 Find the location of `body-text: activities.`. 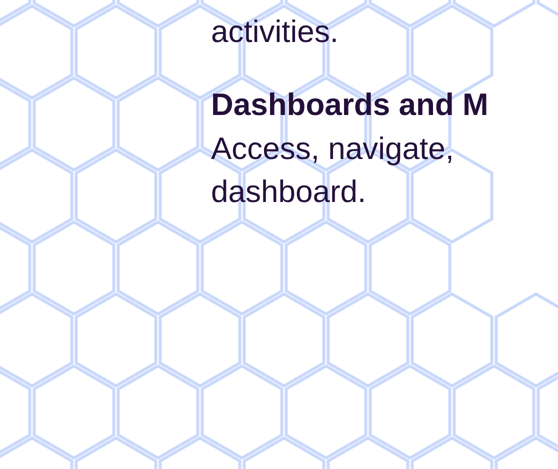

body-text: activities. is located at coordinates (275, 32).